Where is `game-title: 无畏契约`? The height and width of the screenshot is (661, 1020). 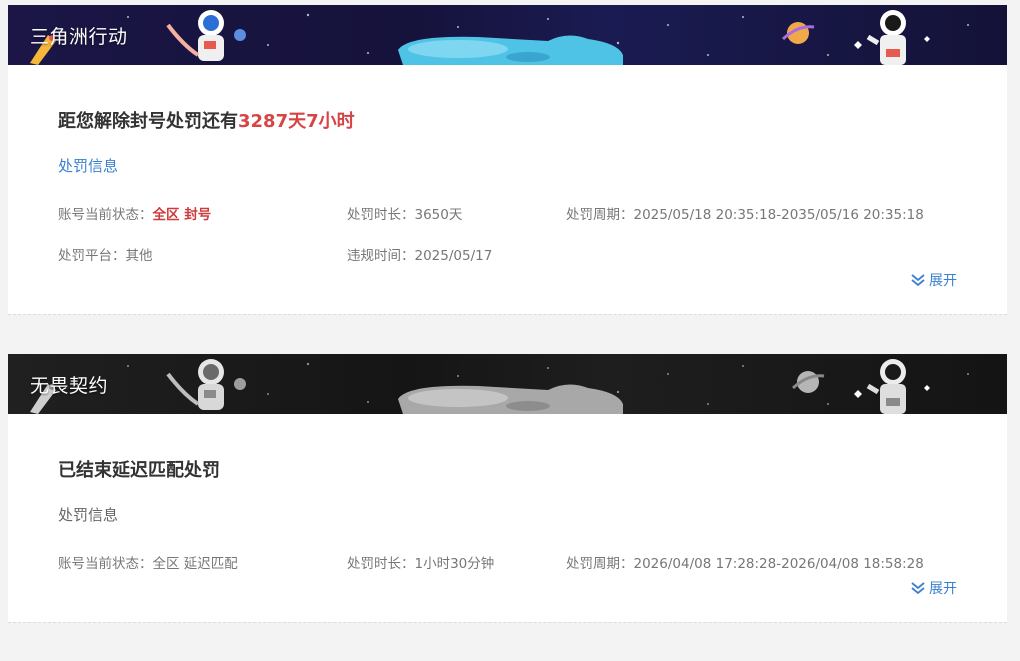
game-title: 无畏契约 is located at coordinates (69, 386).